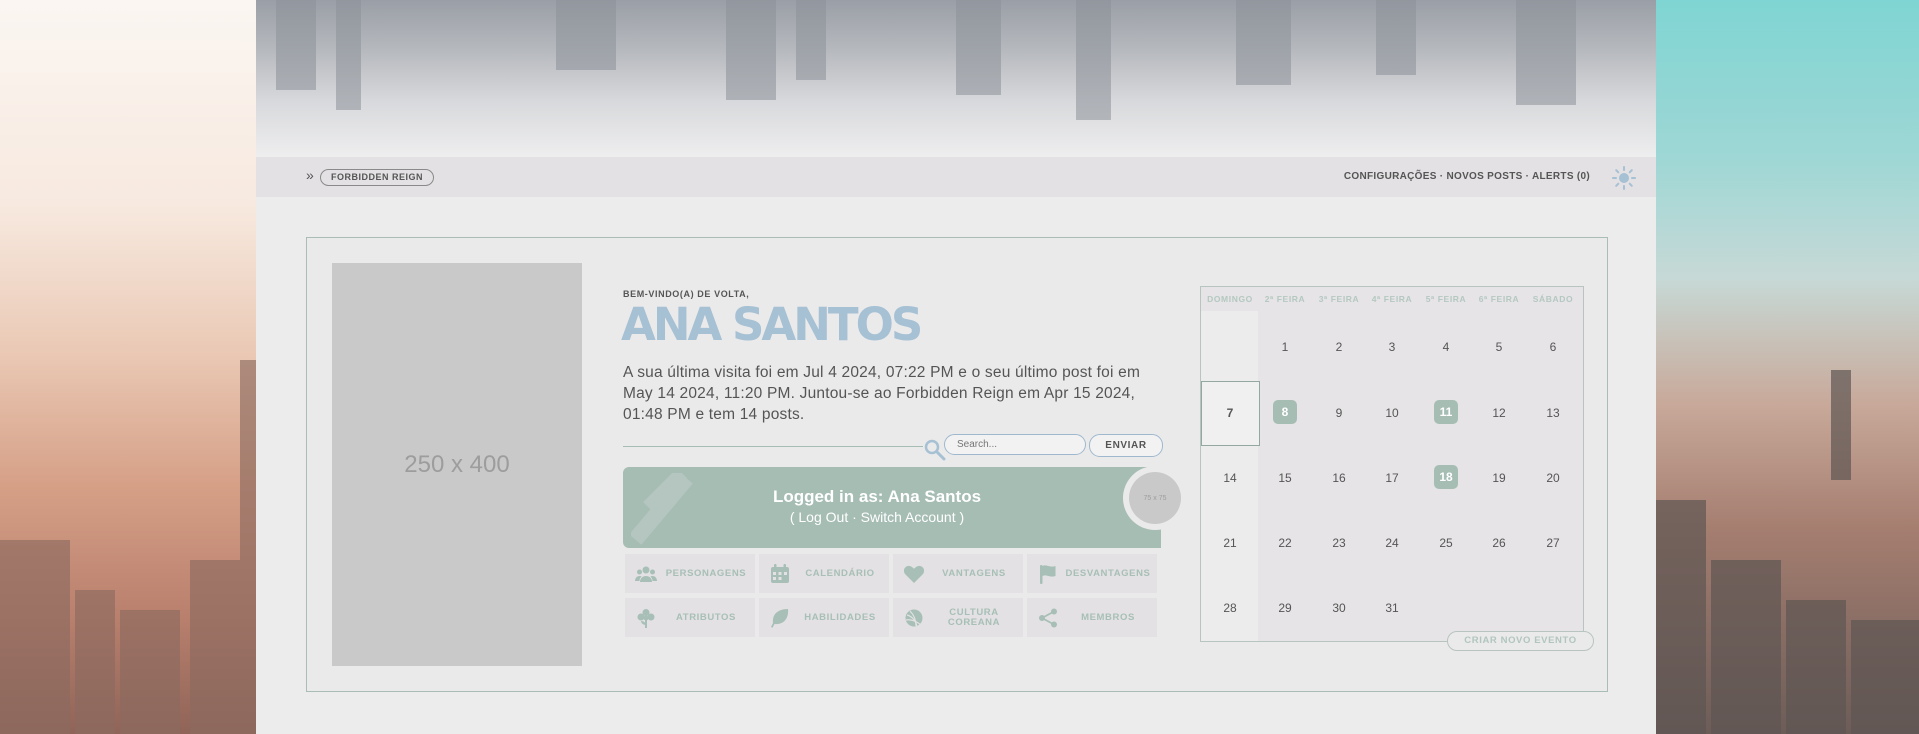  Describe the element at coordinates (457, 464) in the screenshot. I see `avatar: 250 x 400` at that location.